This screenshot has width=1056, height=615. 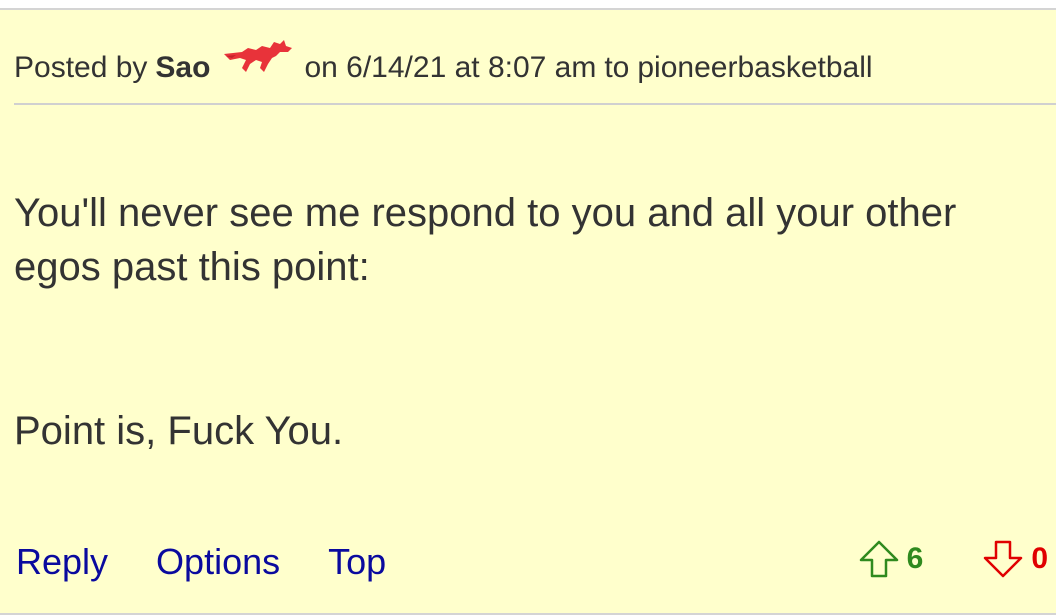 What do you see at coordinates (62, 562) in the screenshot?
I see `reply-link: Reply` at bounding box center [62, 562].